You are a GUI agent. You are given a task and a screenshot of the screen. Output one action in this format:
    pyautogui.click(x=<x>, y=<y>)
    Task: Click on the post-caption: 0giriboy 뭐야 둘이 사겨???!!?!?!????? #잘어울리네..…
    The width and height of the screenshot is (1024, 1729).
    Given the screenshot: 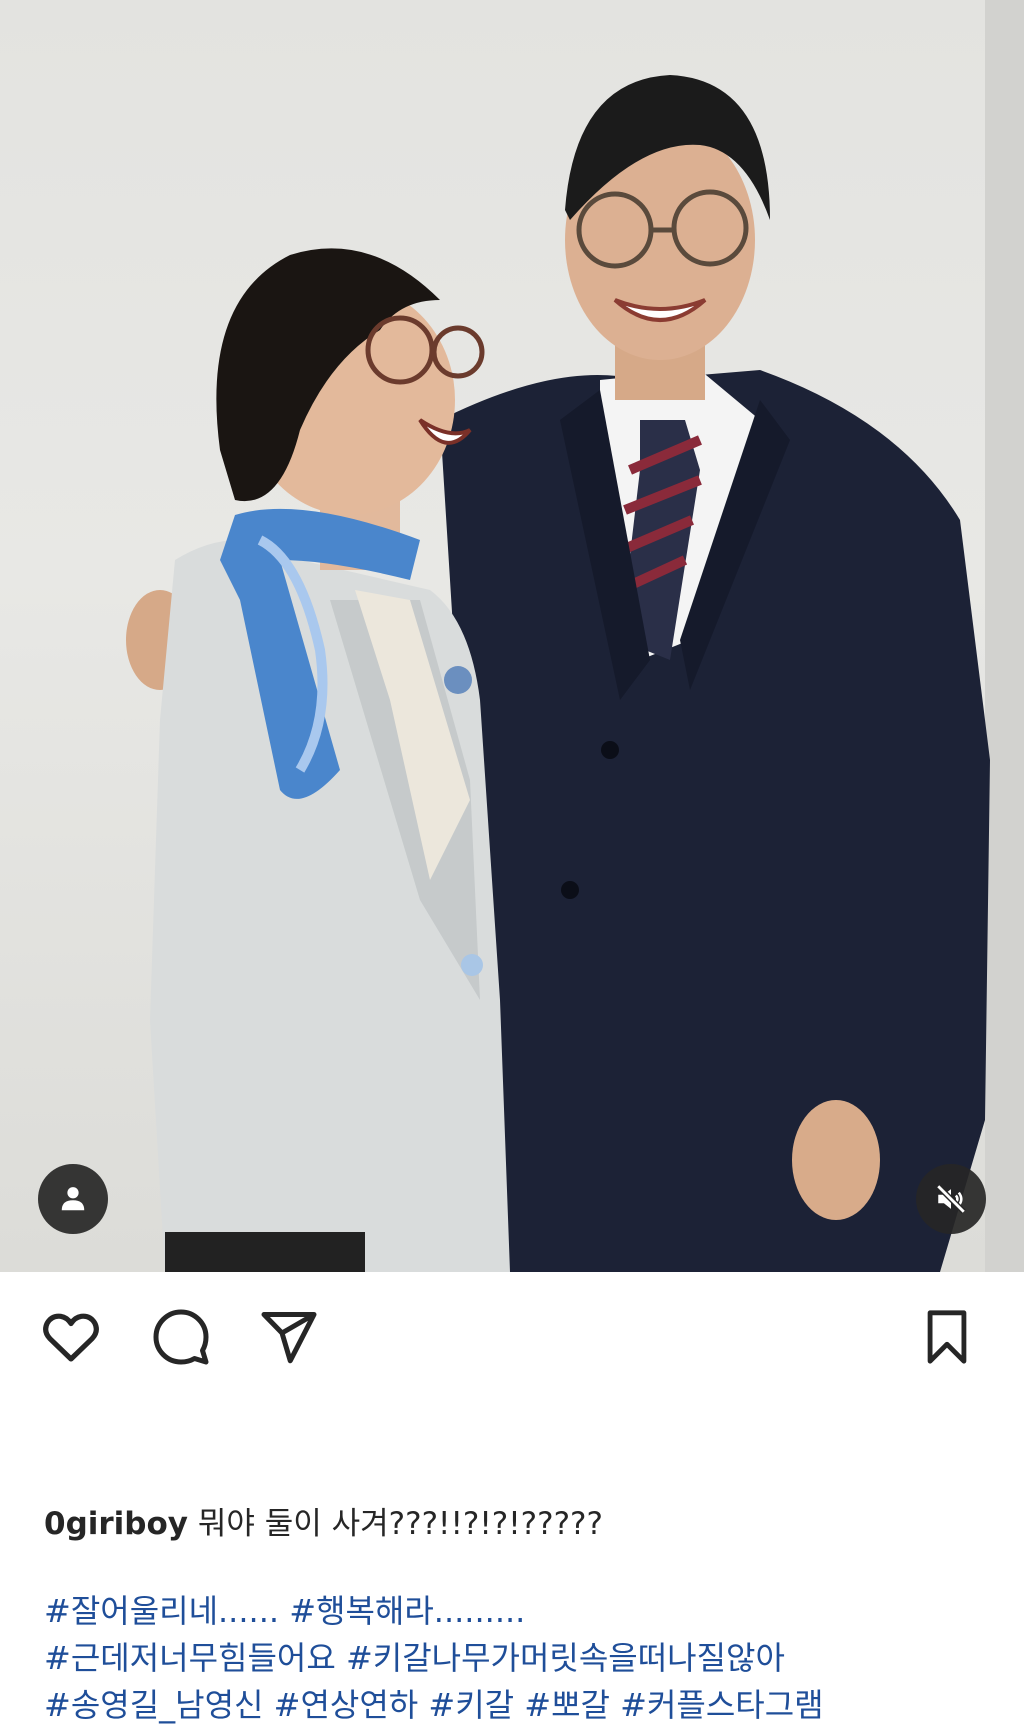 What is the action you would take?
    pyautogui.click(x=512, y=1615)
    